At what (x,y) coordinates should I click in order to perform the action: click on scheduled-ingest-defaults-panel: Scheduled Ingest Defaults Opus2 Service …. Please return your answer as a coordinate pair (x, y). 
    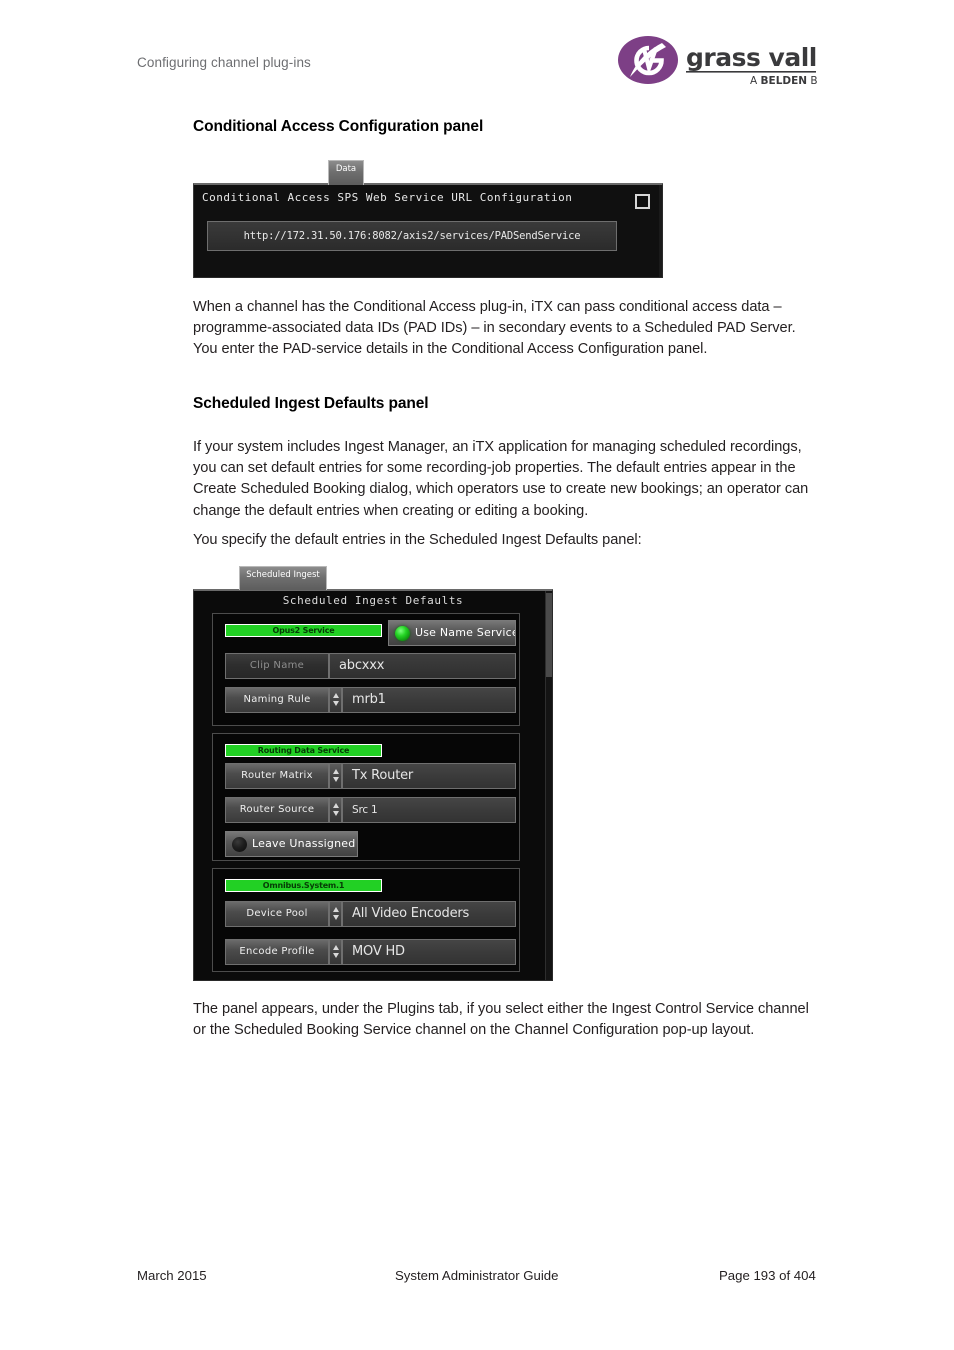
    Looking at the image, I should click on (373, 785).